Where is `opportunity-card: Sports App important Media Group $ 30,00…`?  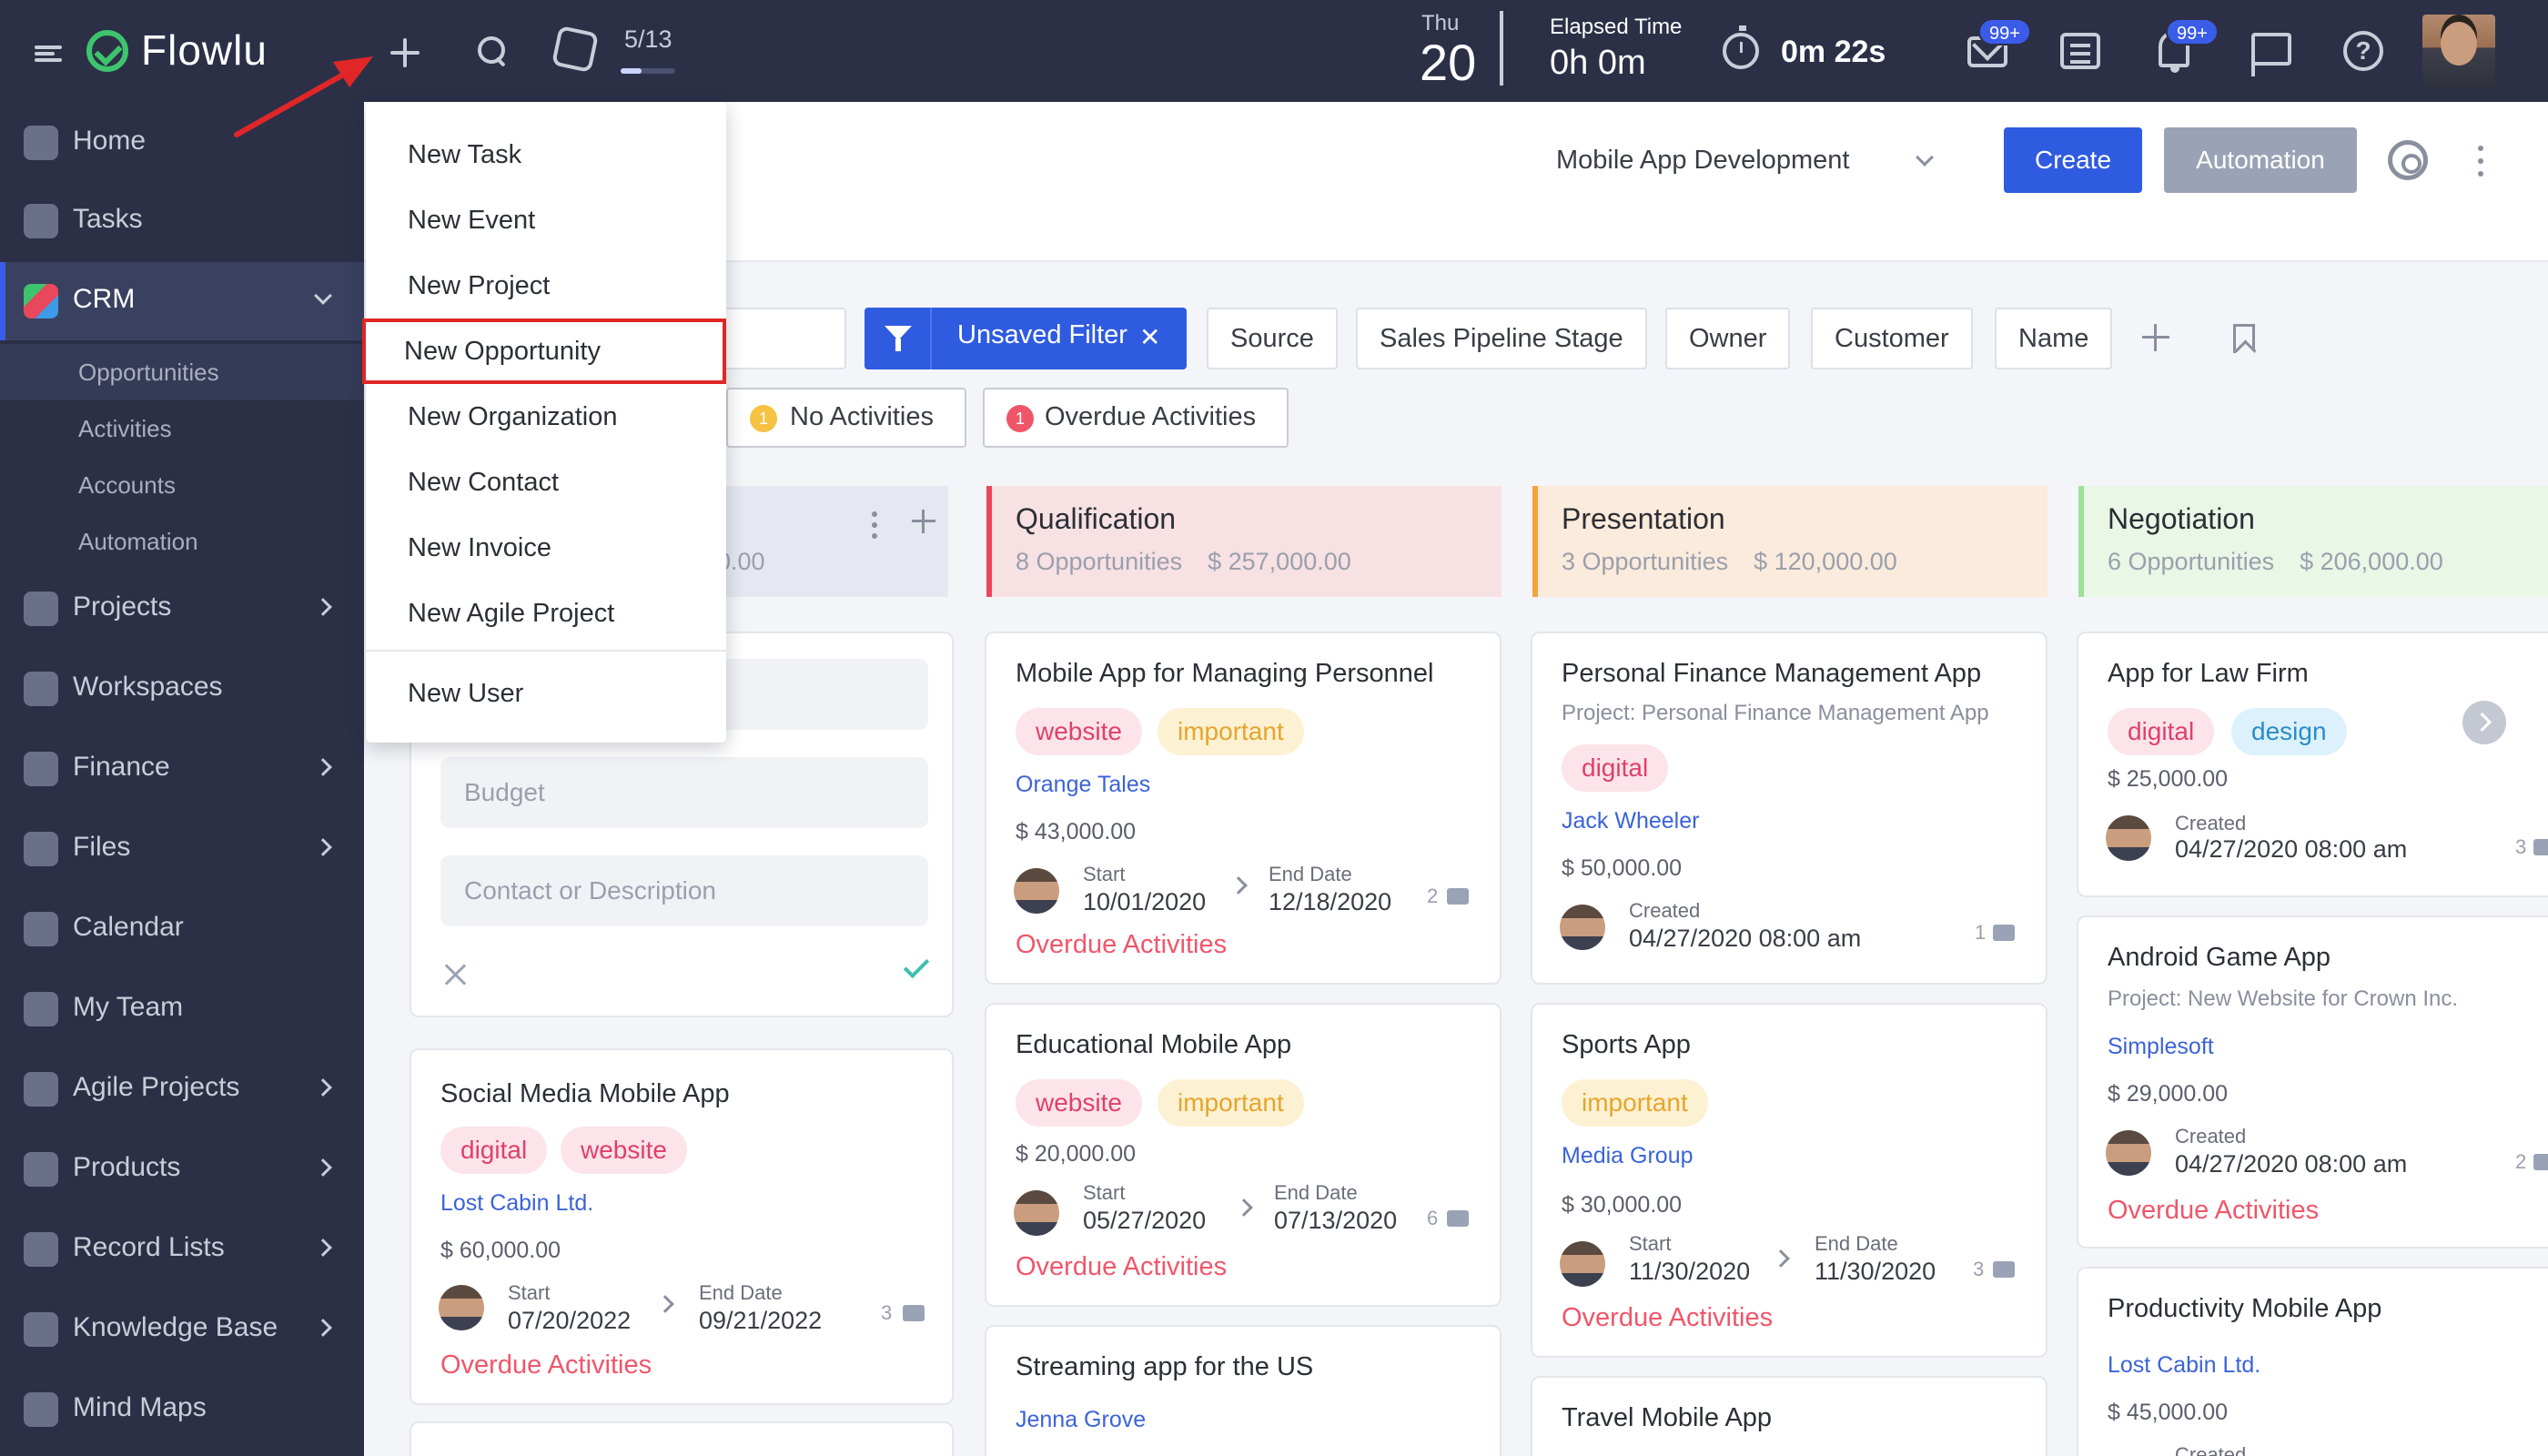
opportunity-card: Sports App important Media Group $ 30,00… is located at coordinates (1790, 1181).